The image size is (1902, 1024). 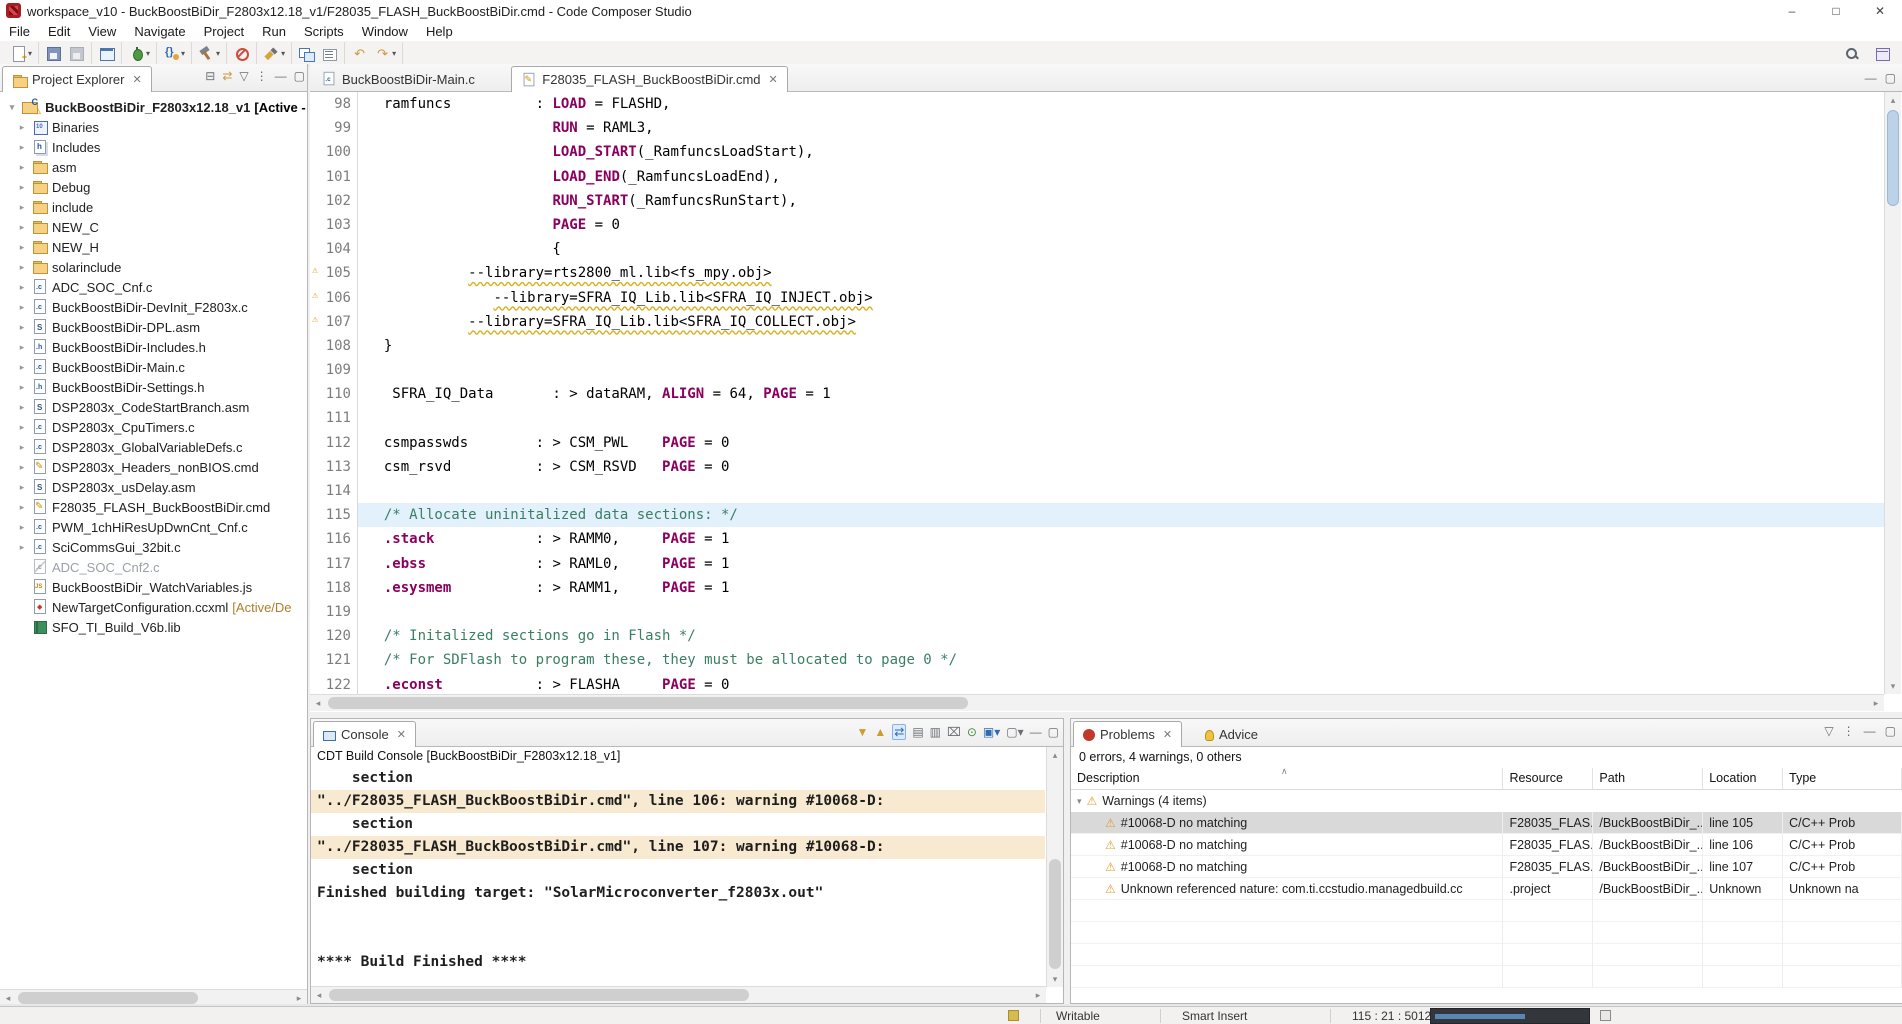 I want to click on code-line-109: 109, so click(x=1097, y=370).